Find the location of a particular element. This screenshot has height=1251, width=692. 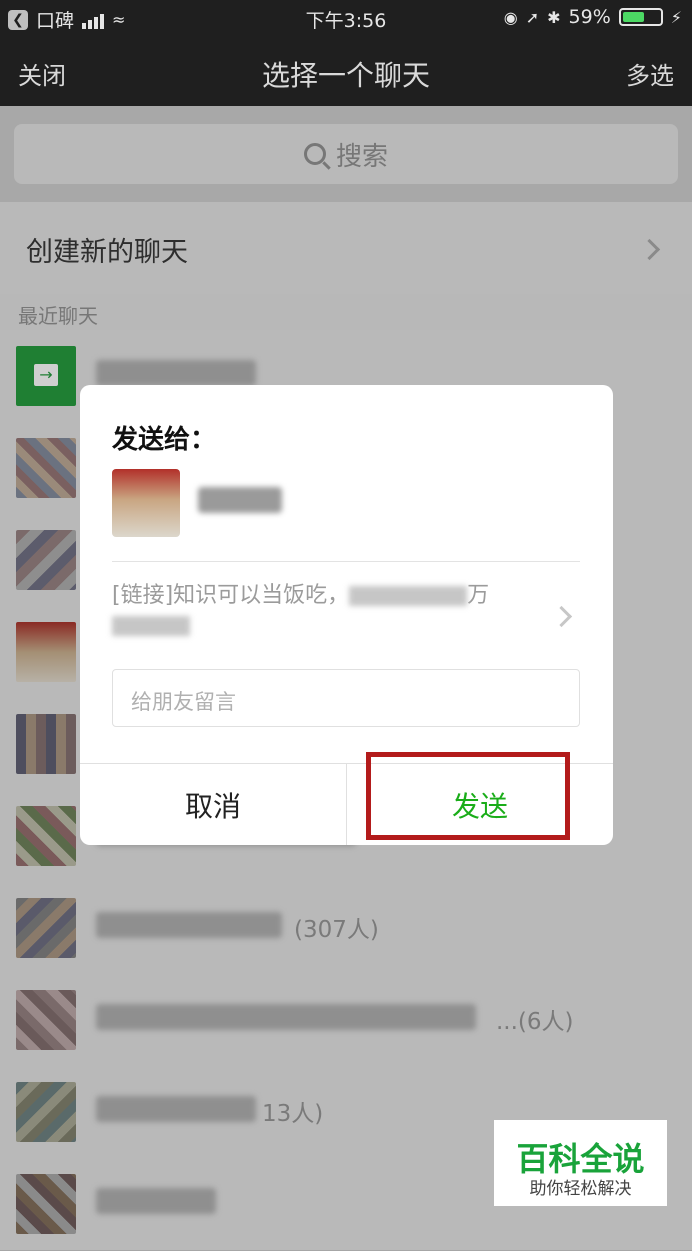

charging-icon: ⚡ is located at coordinates (676, 17).